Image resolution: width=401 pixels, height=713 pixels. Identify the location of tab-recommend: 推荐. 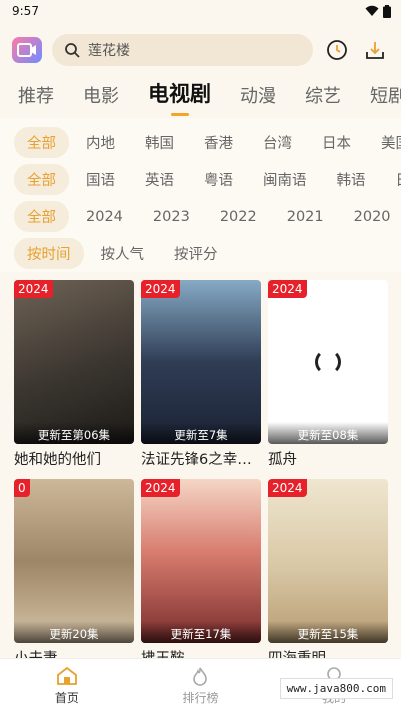
(36, 100).